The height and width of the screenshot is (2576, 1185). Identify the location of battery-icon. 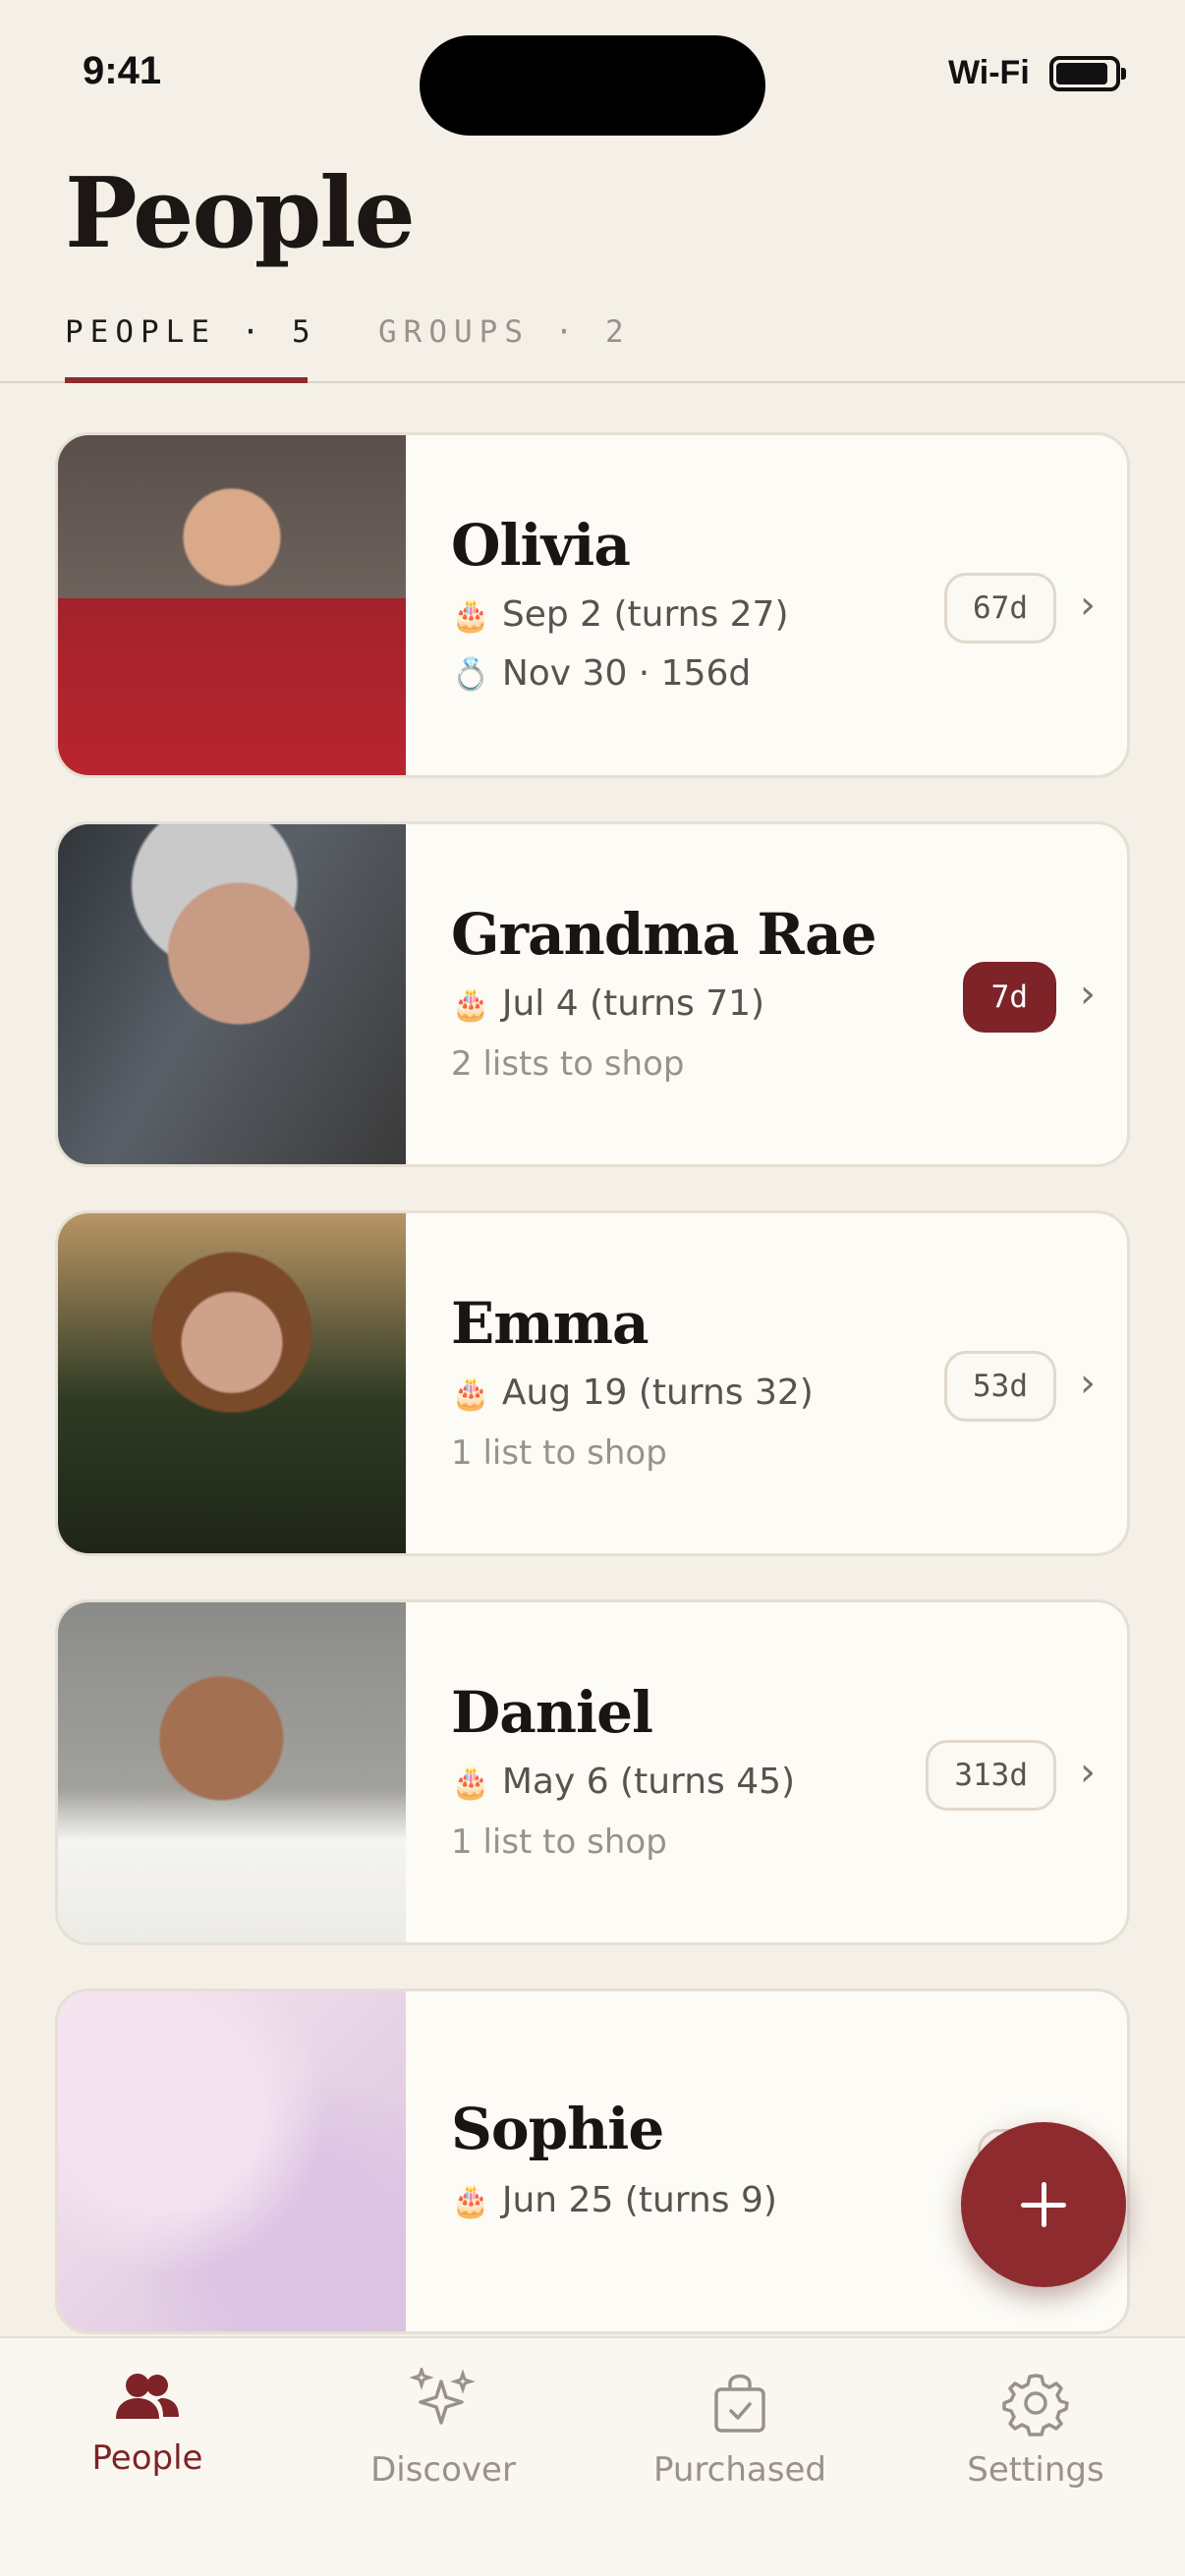
(1088, 73).